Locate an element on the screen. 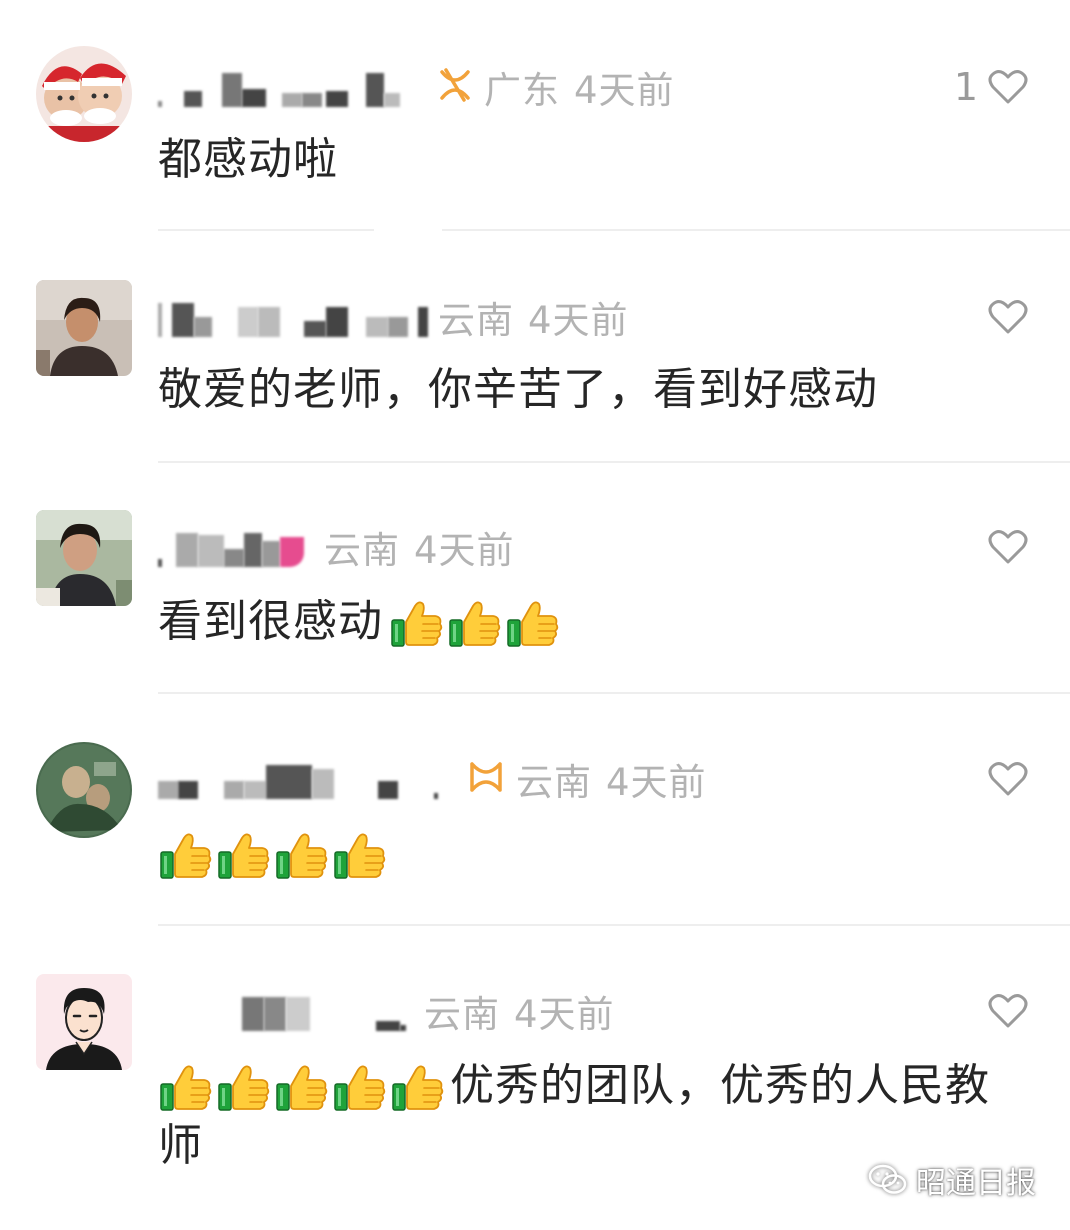 The width and height of the screenshot is (1070, 1230). comment-meta: 广东 4天前 is located at coordinates (416, 87).